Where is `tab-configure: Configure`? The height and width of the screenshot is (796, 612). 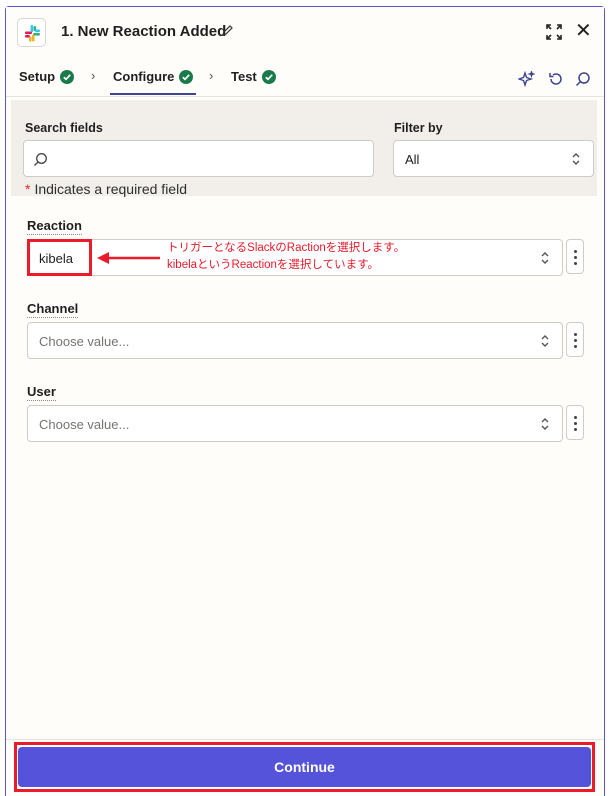 tab-configure: Configure is located at coordinates (153, 76).